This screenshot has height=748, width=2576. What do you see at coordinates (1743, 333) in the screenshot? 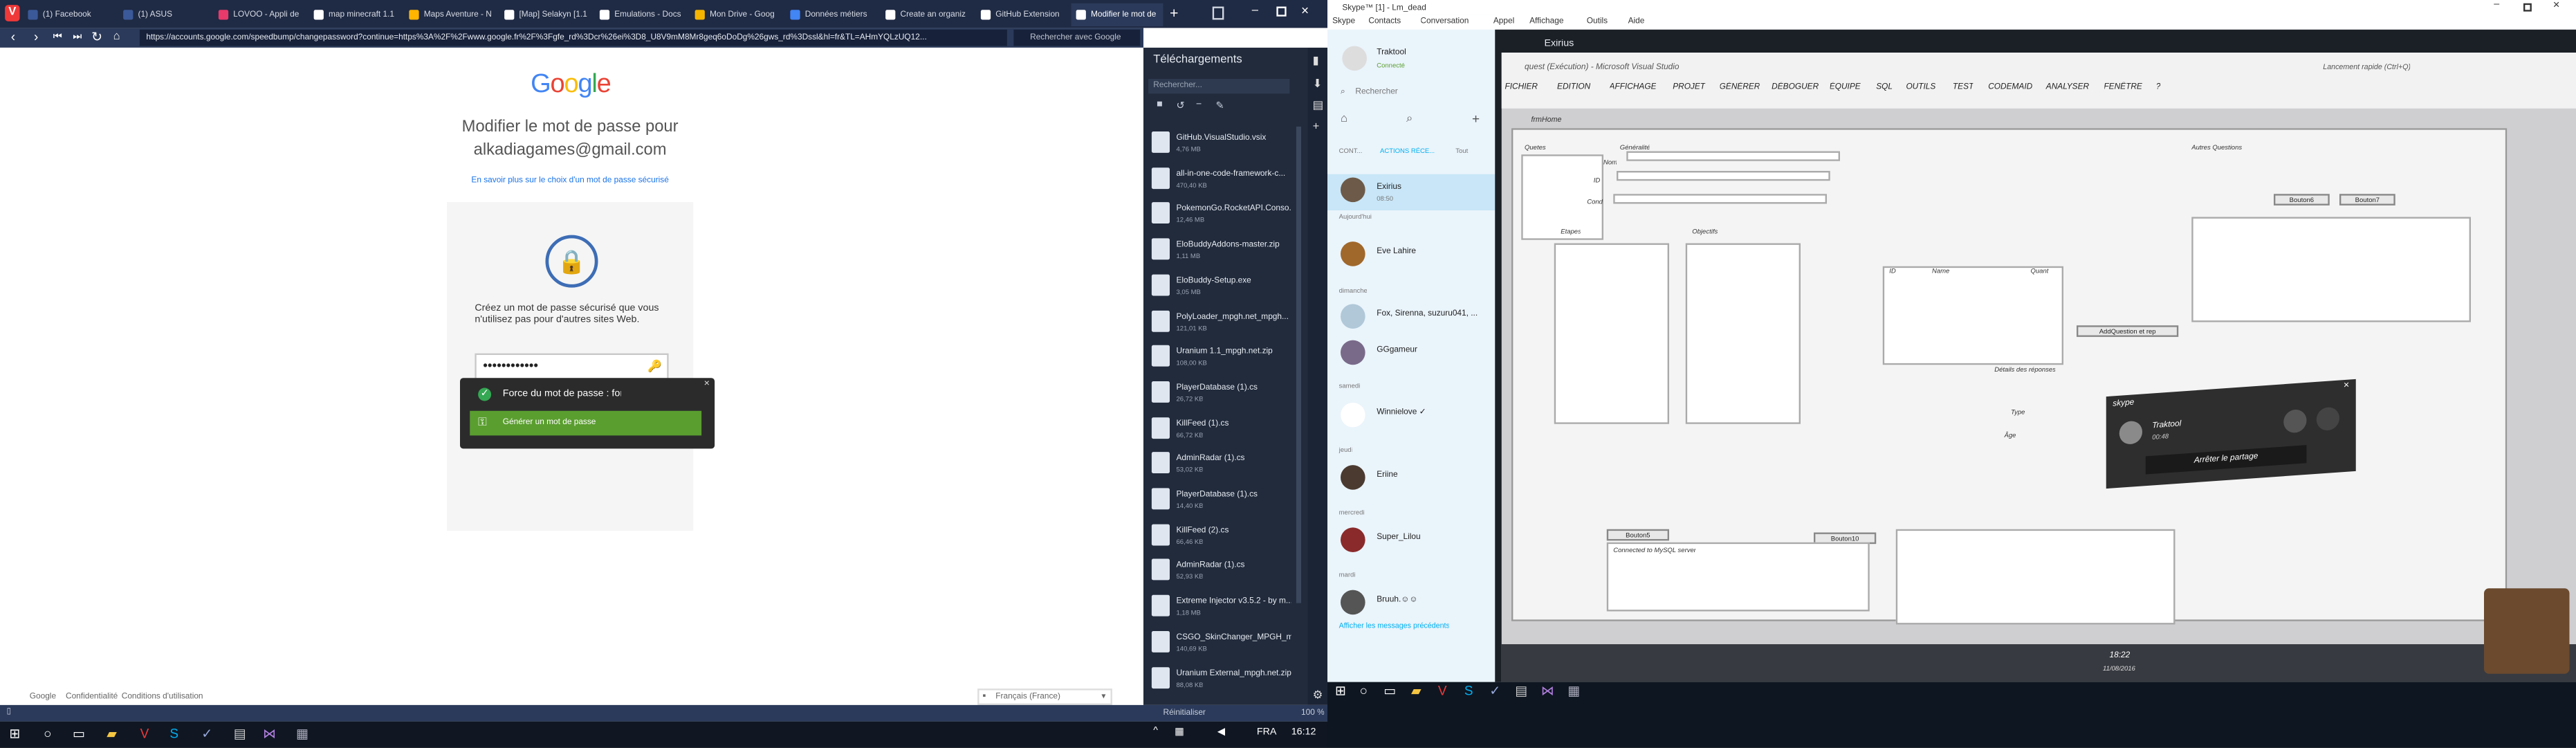
I see `list-objectifs` at bounding box center [1743, 333].